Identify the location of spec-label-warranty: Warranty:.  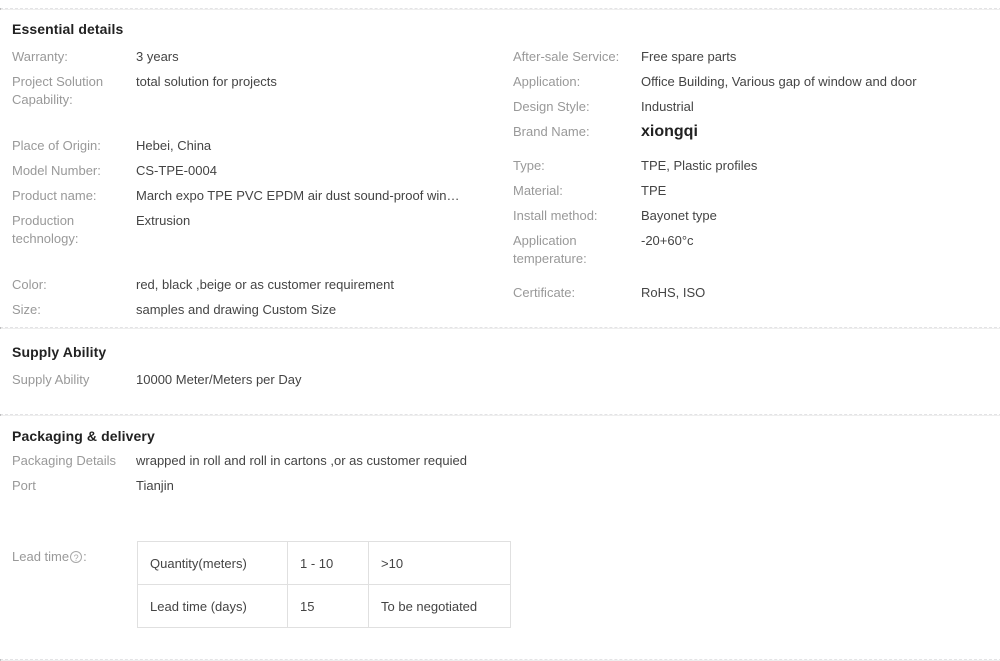
(40, 56).